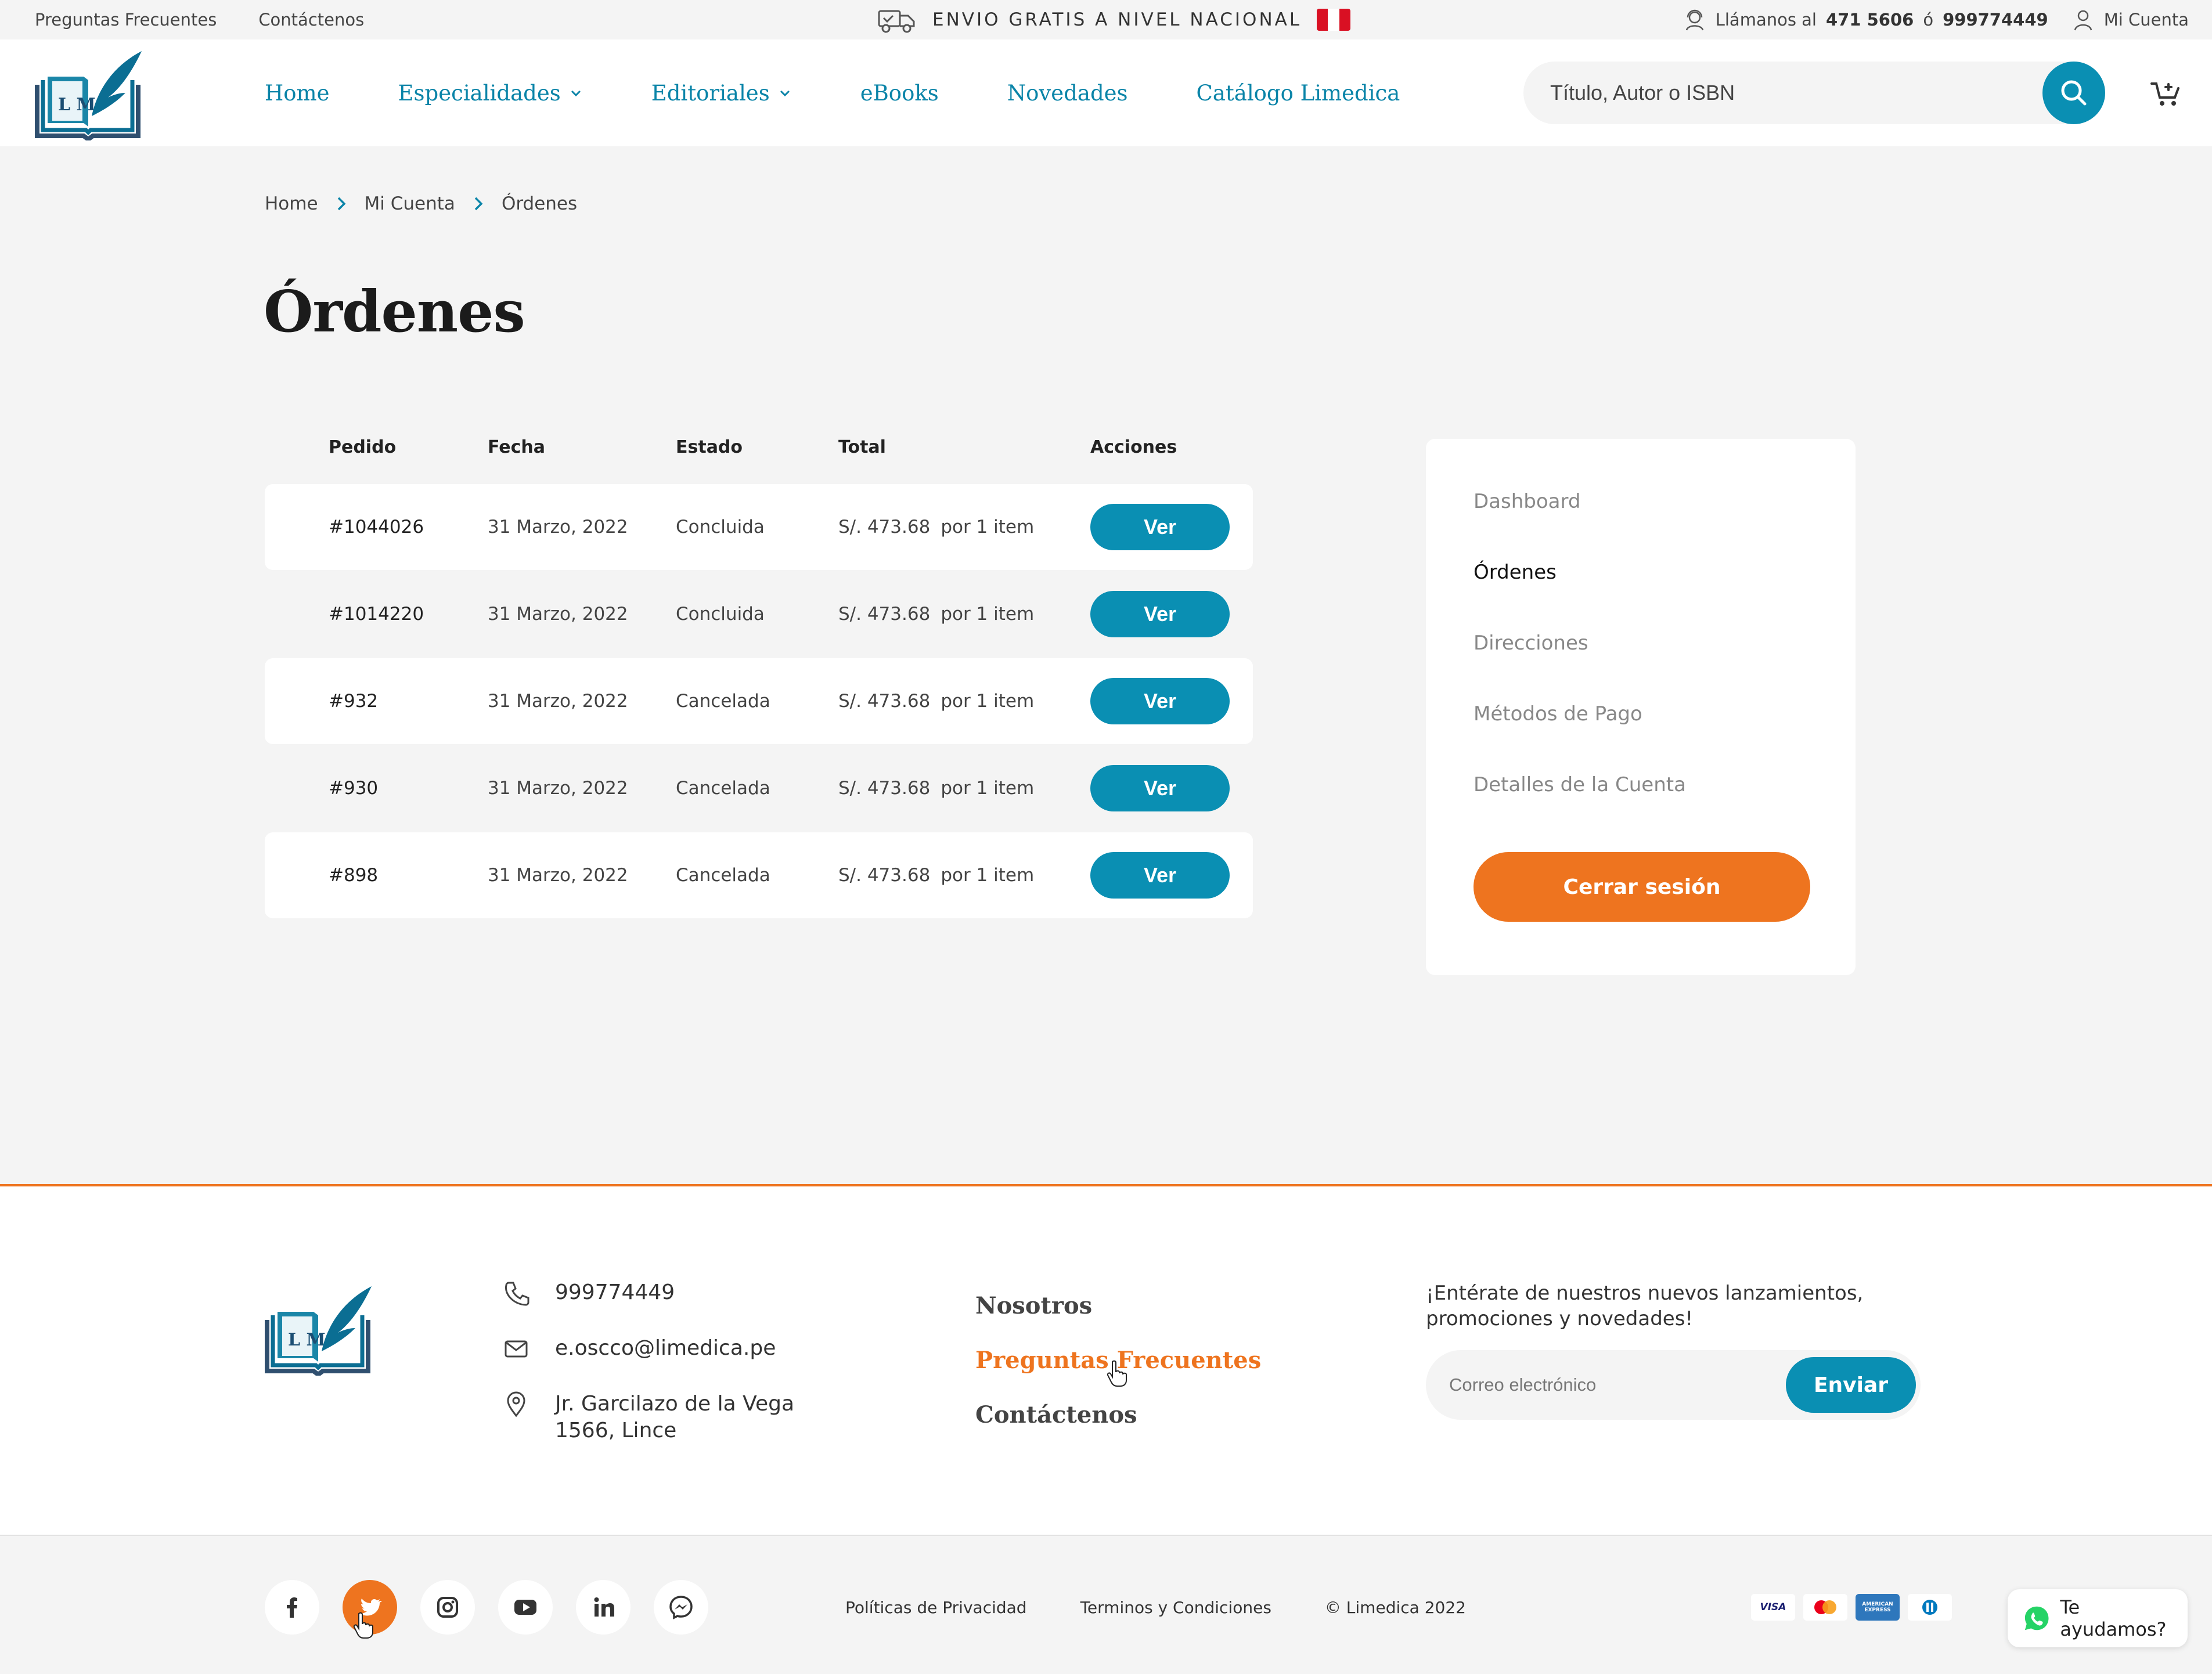 Image resolution: width=2212 pixels, height=1674 pixels. Describe the element at coordinates (1580, 784) in the screenshot. I see `account-menu-account-details: Detalles de la Cuenta` at that location.